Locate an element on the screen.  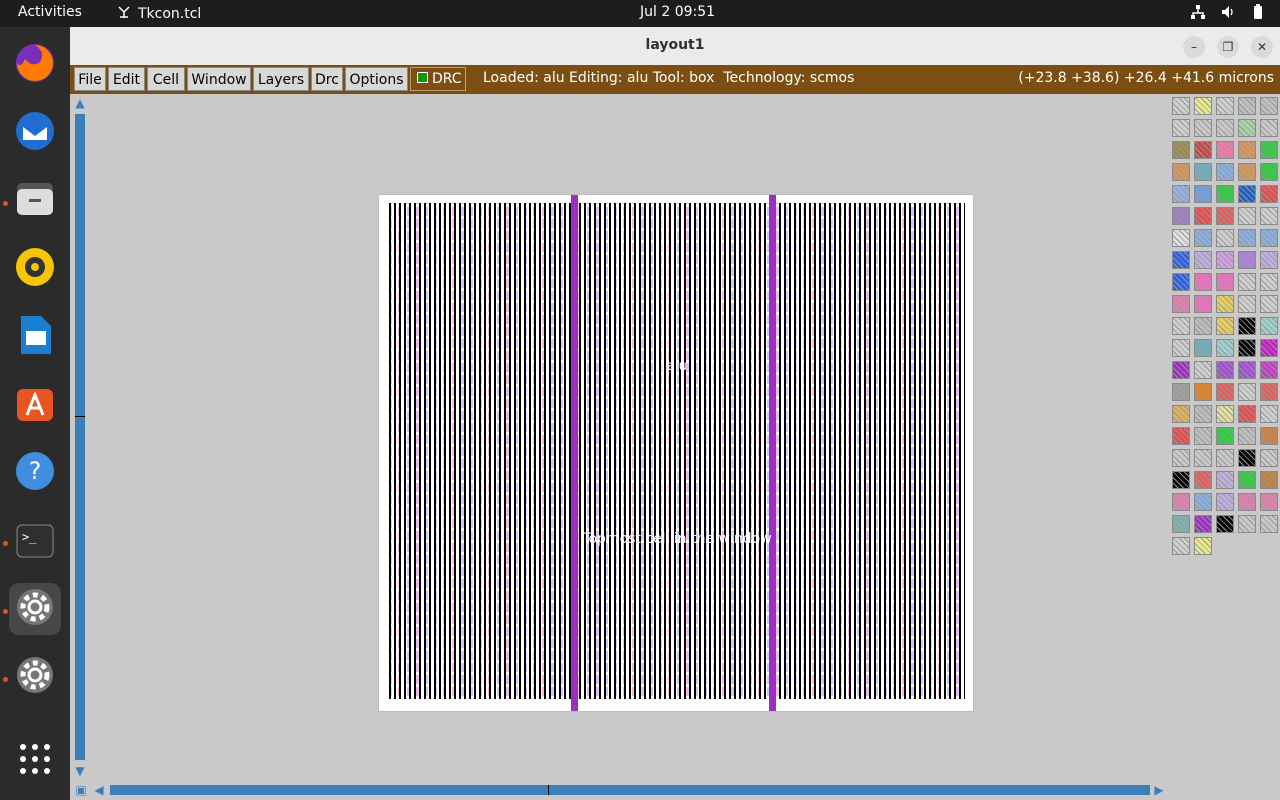
scroll-right-icon: ▶ is located at coordinates (1159, 790).